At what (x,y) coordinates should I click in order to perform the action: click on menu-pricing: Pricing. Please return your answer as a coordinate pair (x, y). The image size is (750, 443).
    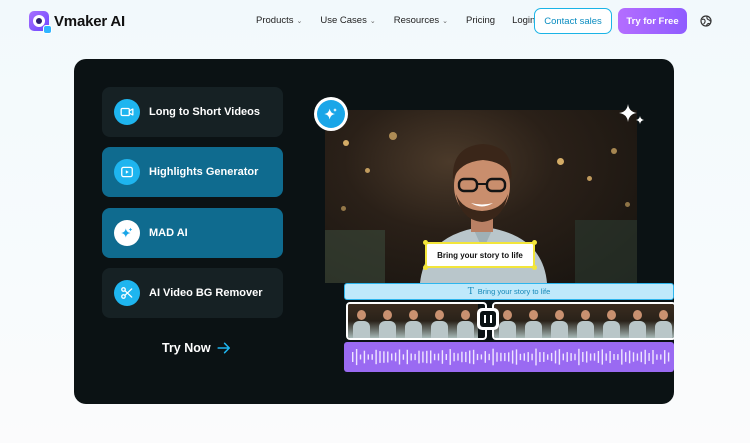
    Looking at the image, I should click on (480, 20).